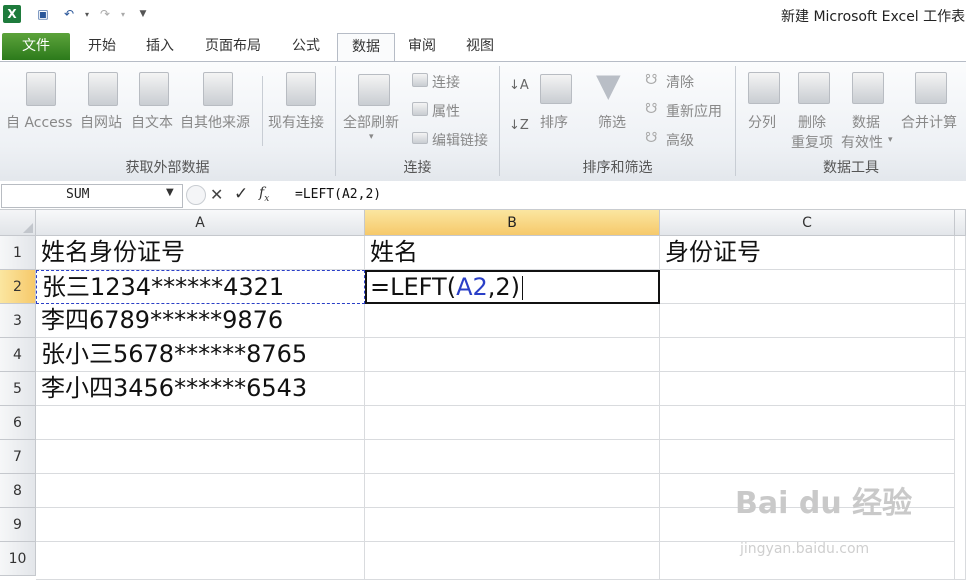 This screenshot has width=966, height=580. Describe the element at coordinates (519, 125) in the screenshot. I see `sort-descending-icon: ↓Z` at that location.